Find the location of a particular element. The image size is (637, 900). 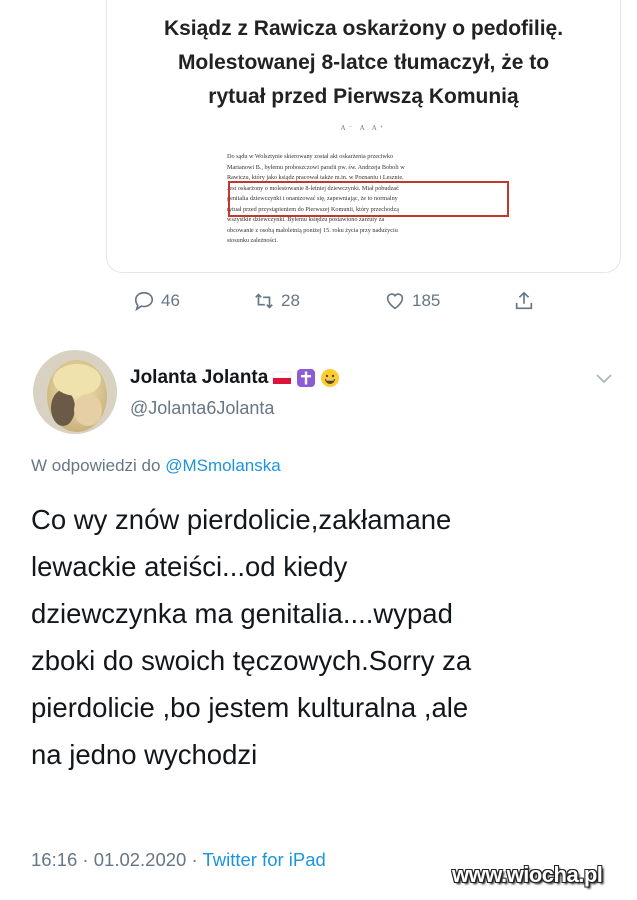

grinning-face-icon is located at coordinates (330, 378).